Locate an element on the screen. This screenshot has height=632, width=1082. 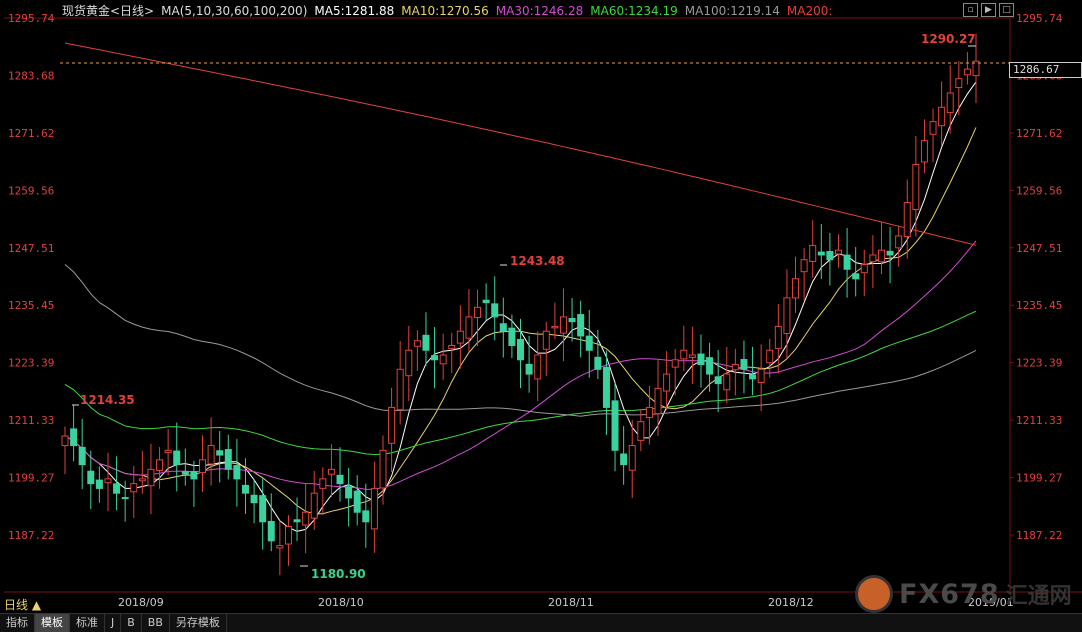
tab-template: 模板 is located at coordinates (52, 623).